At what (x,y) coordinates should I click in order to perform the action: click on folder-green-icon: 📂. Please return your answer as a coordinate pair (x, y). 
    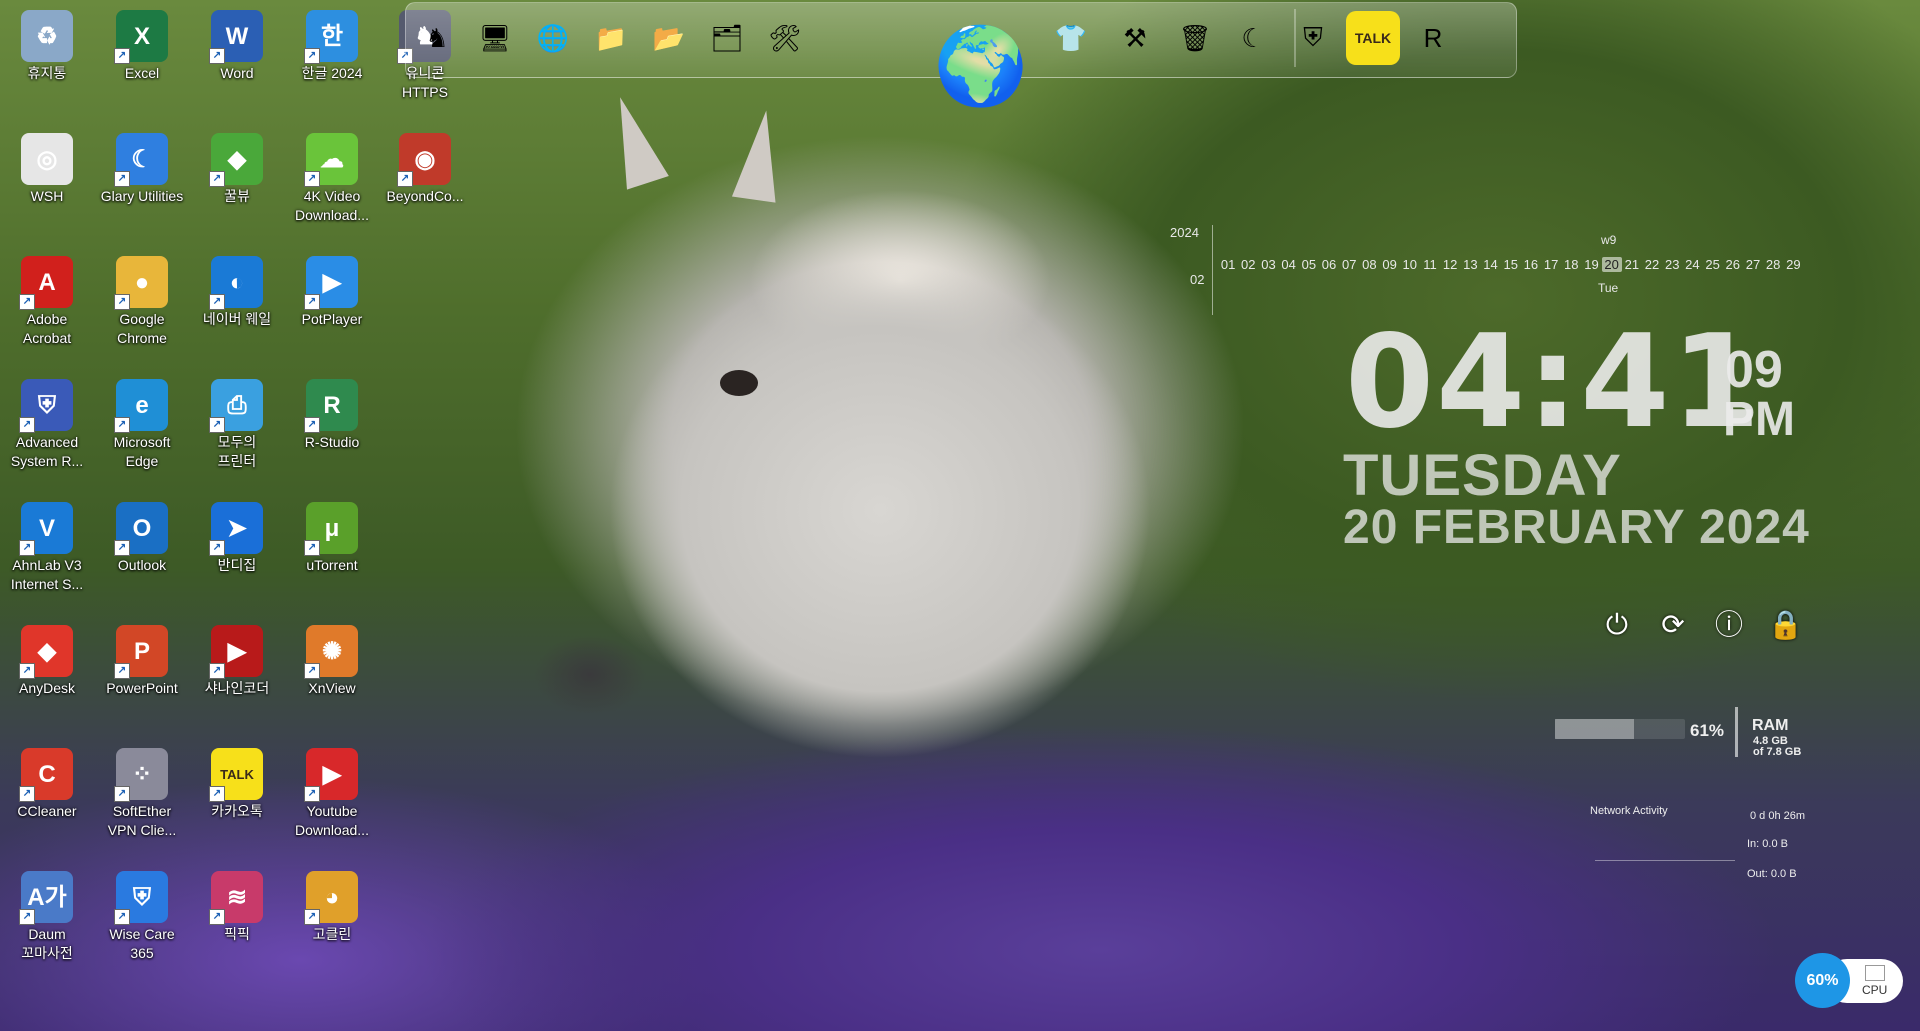
    Looking at the image, I should click on (669, 38).